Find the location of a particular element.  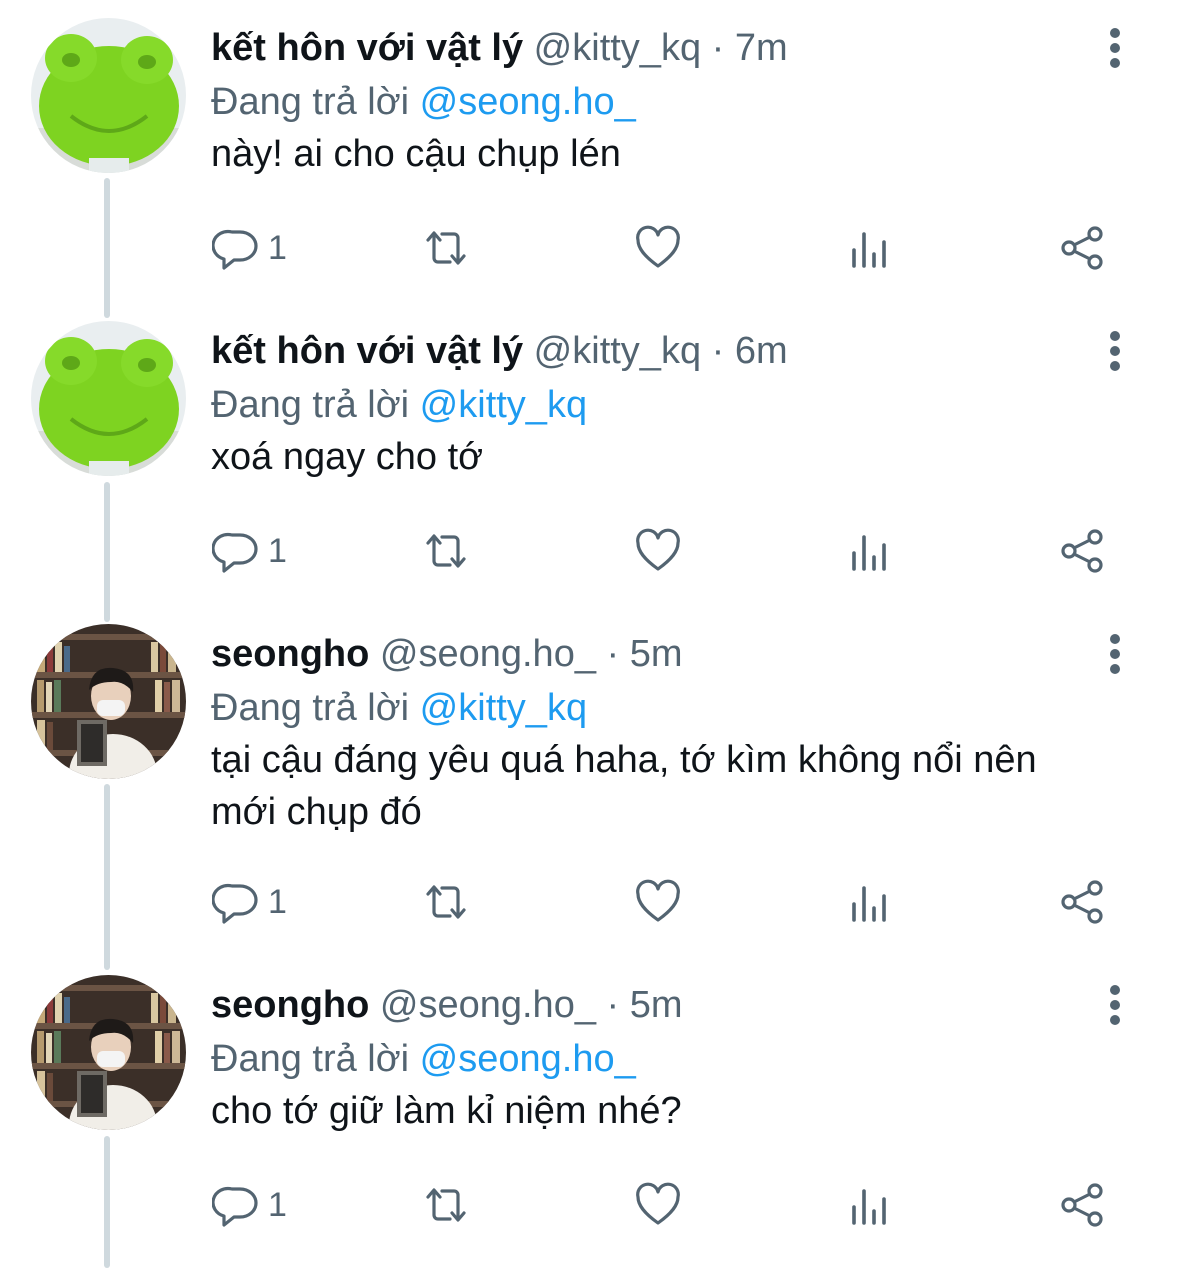

tweet-text: xoá ngay cho tớ is located at coordinates (347, 457).